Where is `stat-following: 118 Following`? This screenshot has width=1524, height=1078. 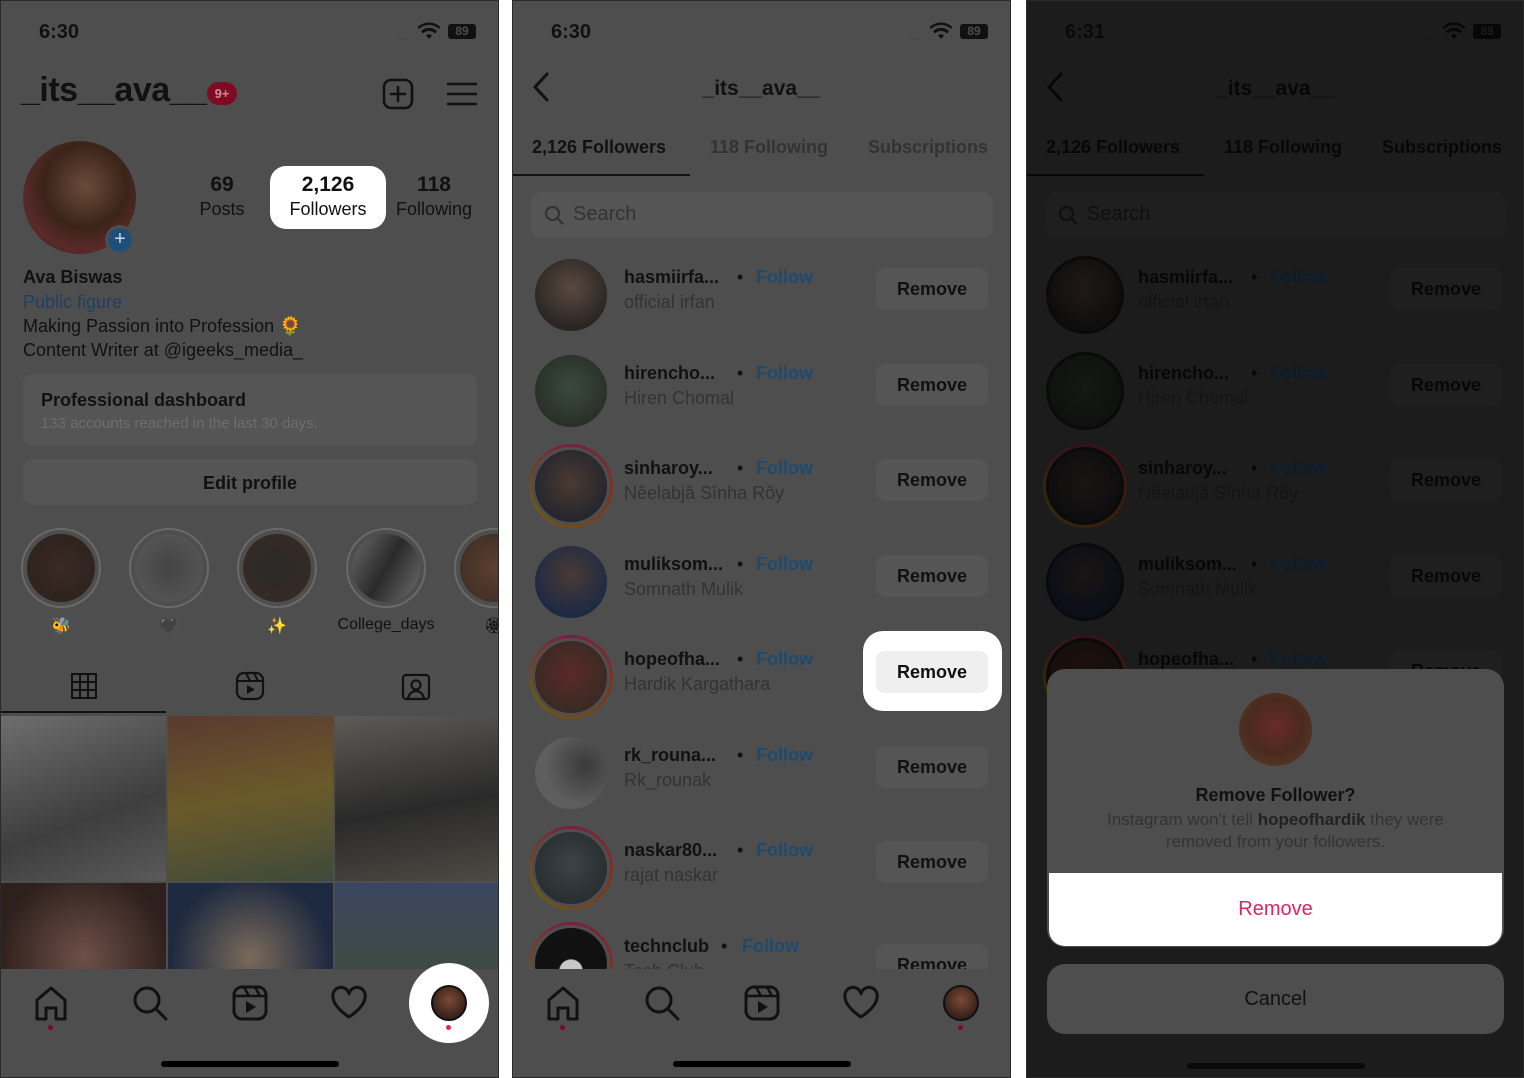 stat-following: 118 Following is located at coordinates (434, 196).